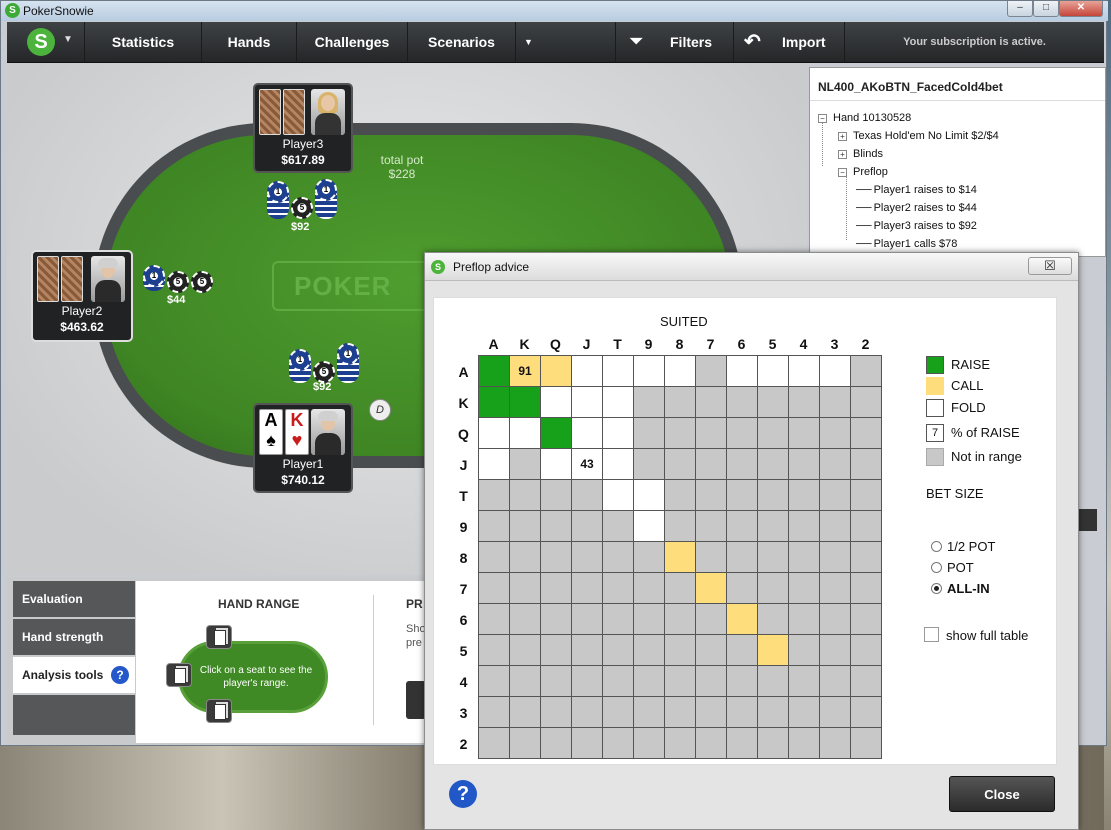 The width and height of the screenshot is (1111, 830). Describe the element at coordinates (916, 226) in the screenshot. I see `tree-action: ── Player3 raises to $92` at that location.